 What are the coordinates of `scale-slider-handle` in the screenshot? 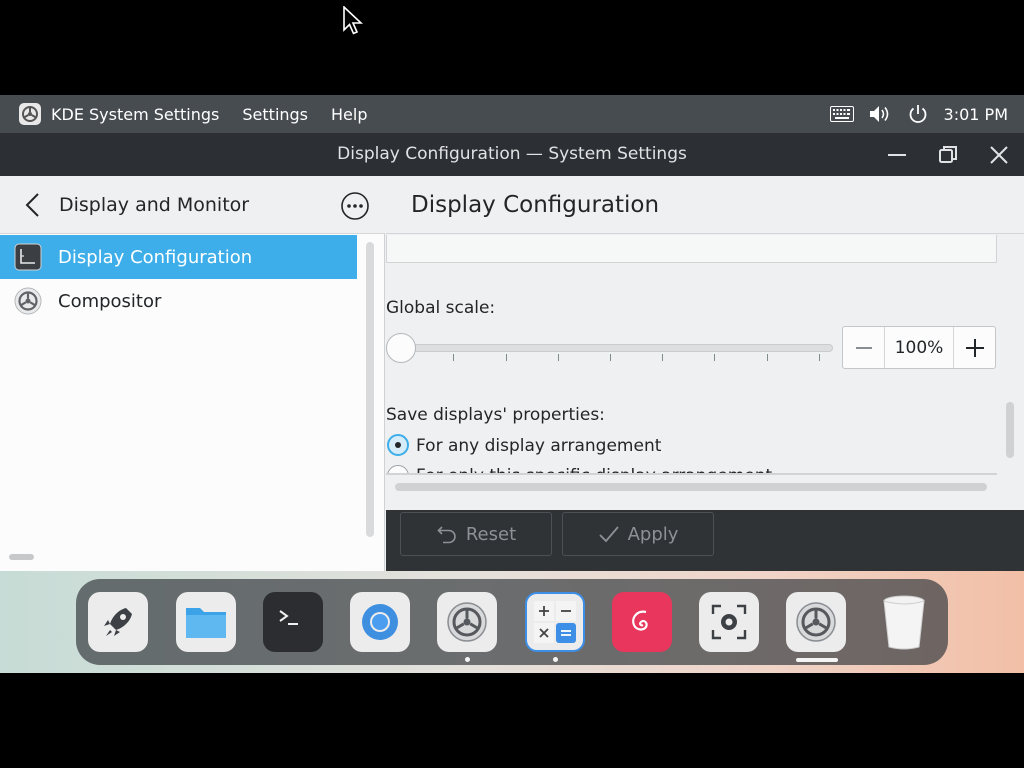 It's located at (401, 348).